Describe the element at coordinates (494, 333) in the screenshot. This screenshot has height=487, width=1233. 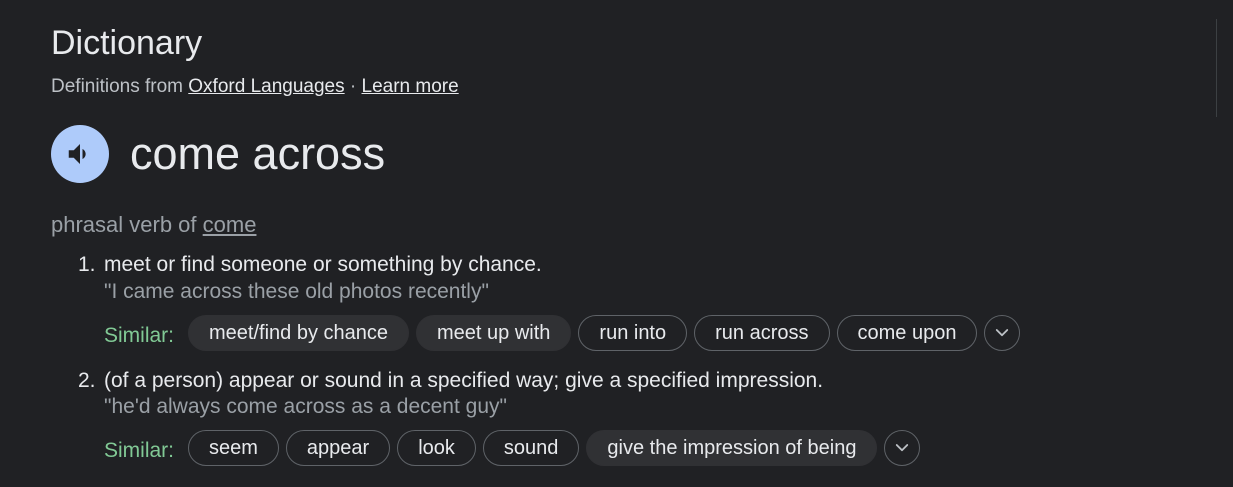
I see `similar-chip: meet up with` at that location.